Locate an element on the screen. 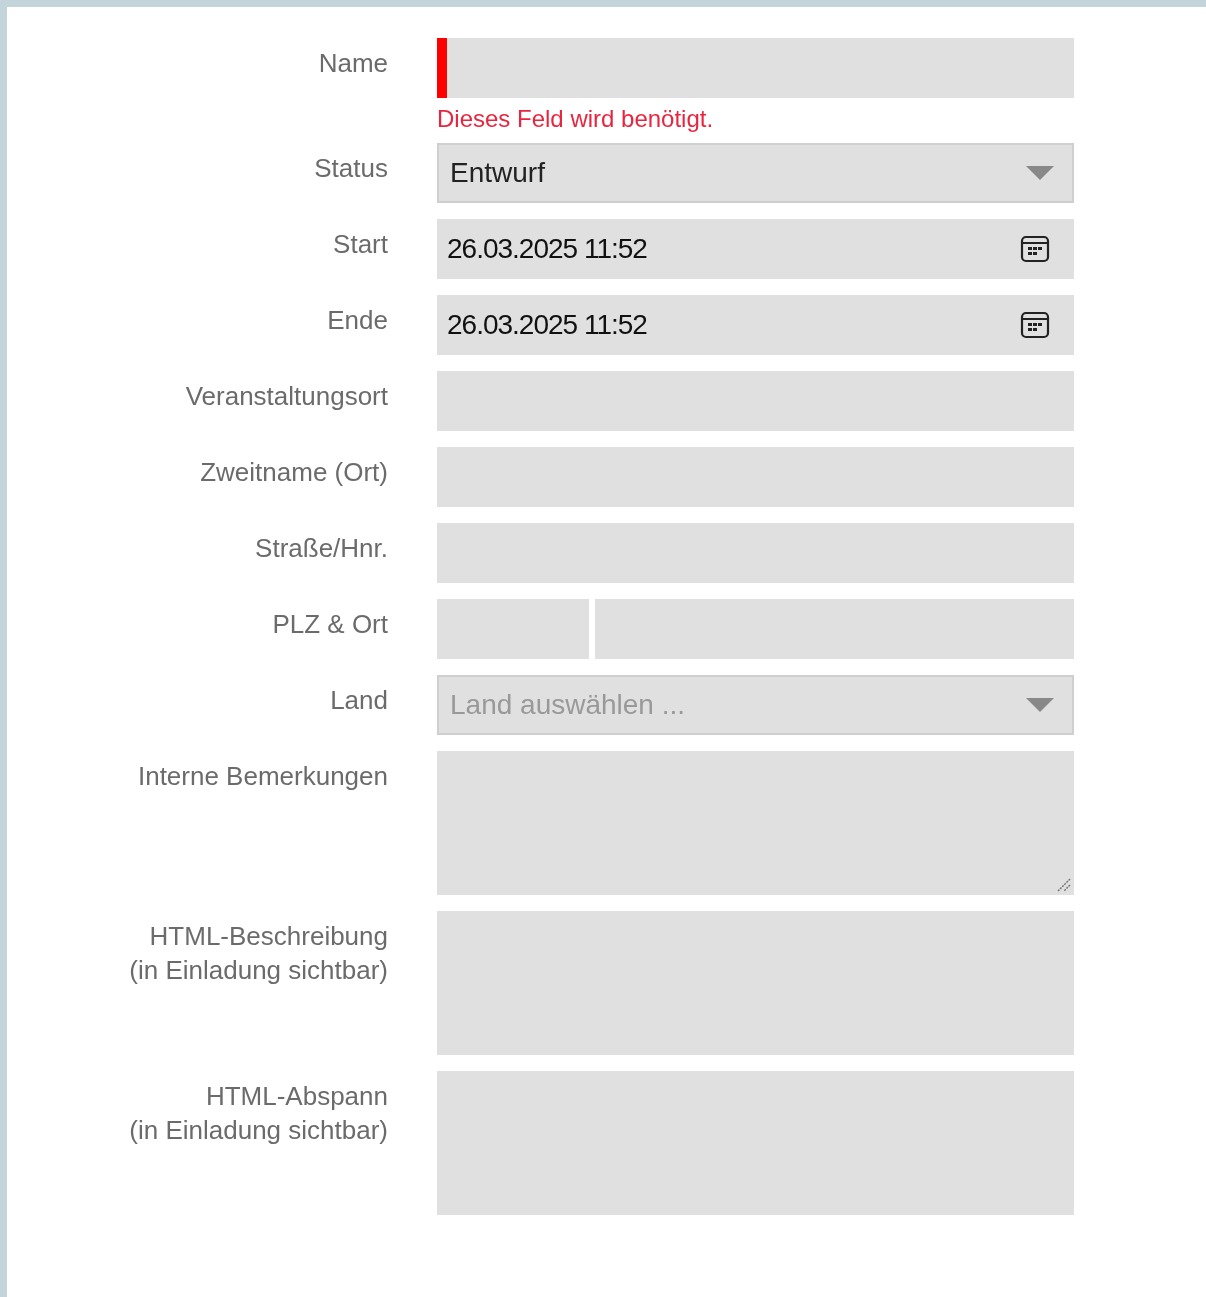  field-label: HTML-Beschreibung (in Einladung sichtbar) is located at coordinates (258, 953).